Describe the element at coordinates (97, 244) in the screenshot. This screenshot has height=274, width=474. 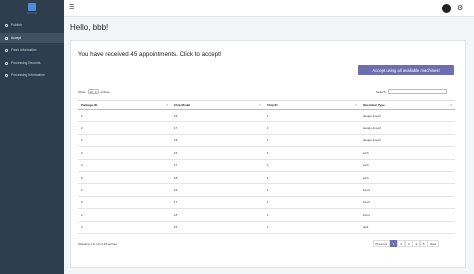
I see `table-info: Showing 1 to 10 of 45 entries` at that location.